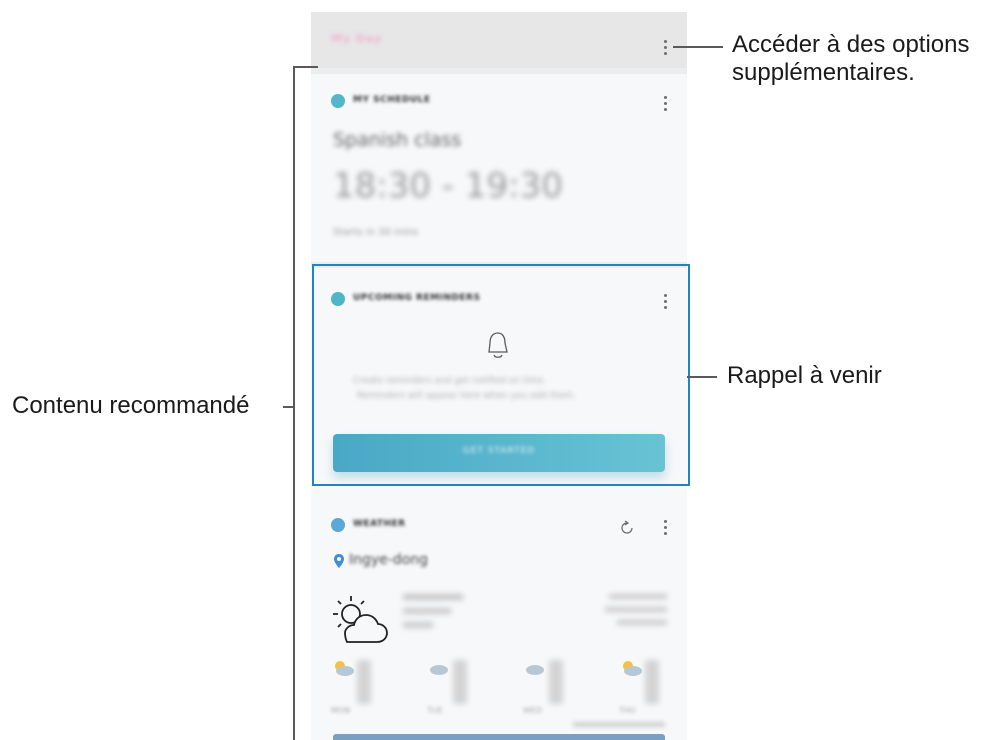  I want to click on event-time-range: 18:30 - 19:30, so click(448, 186).